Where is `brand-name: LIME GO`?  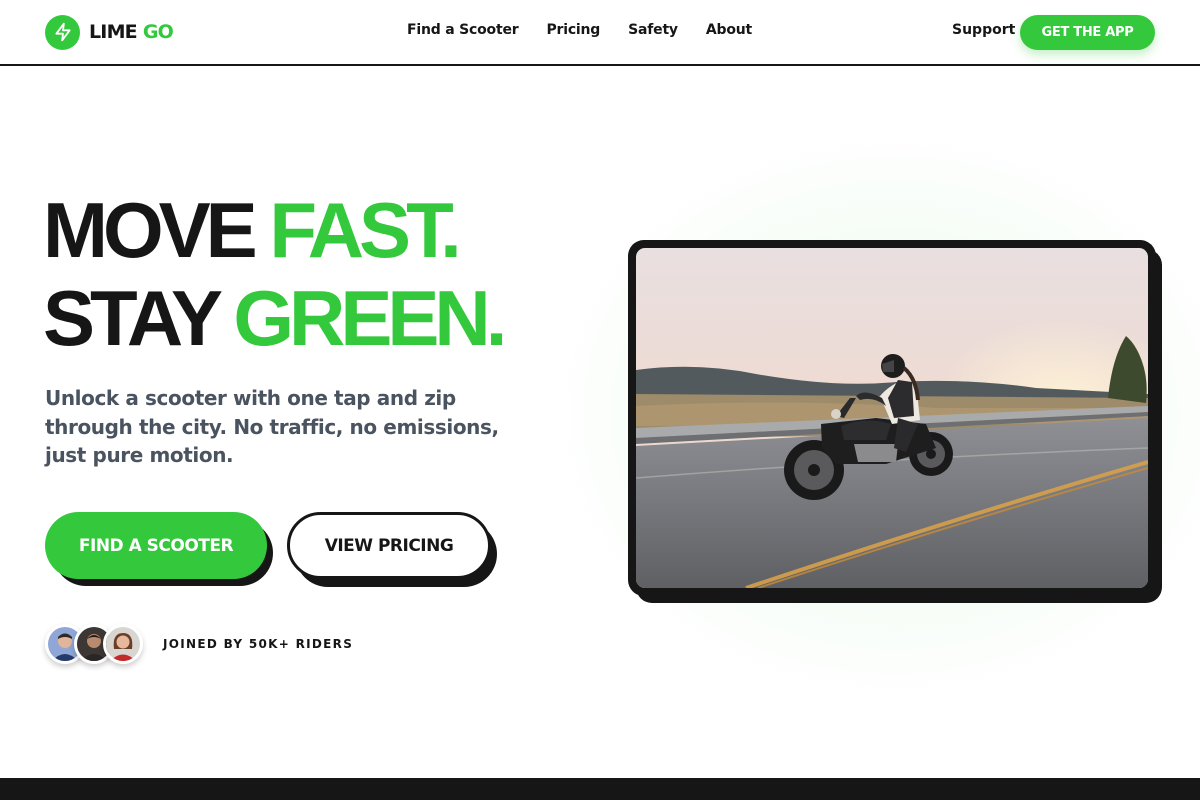
brand-name: LIME GO is located at coordinates (131, 32).